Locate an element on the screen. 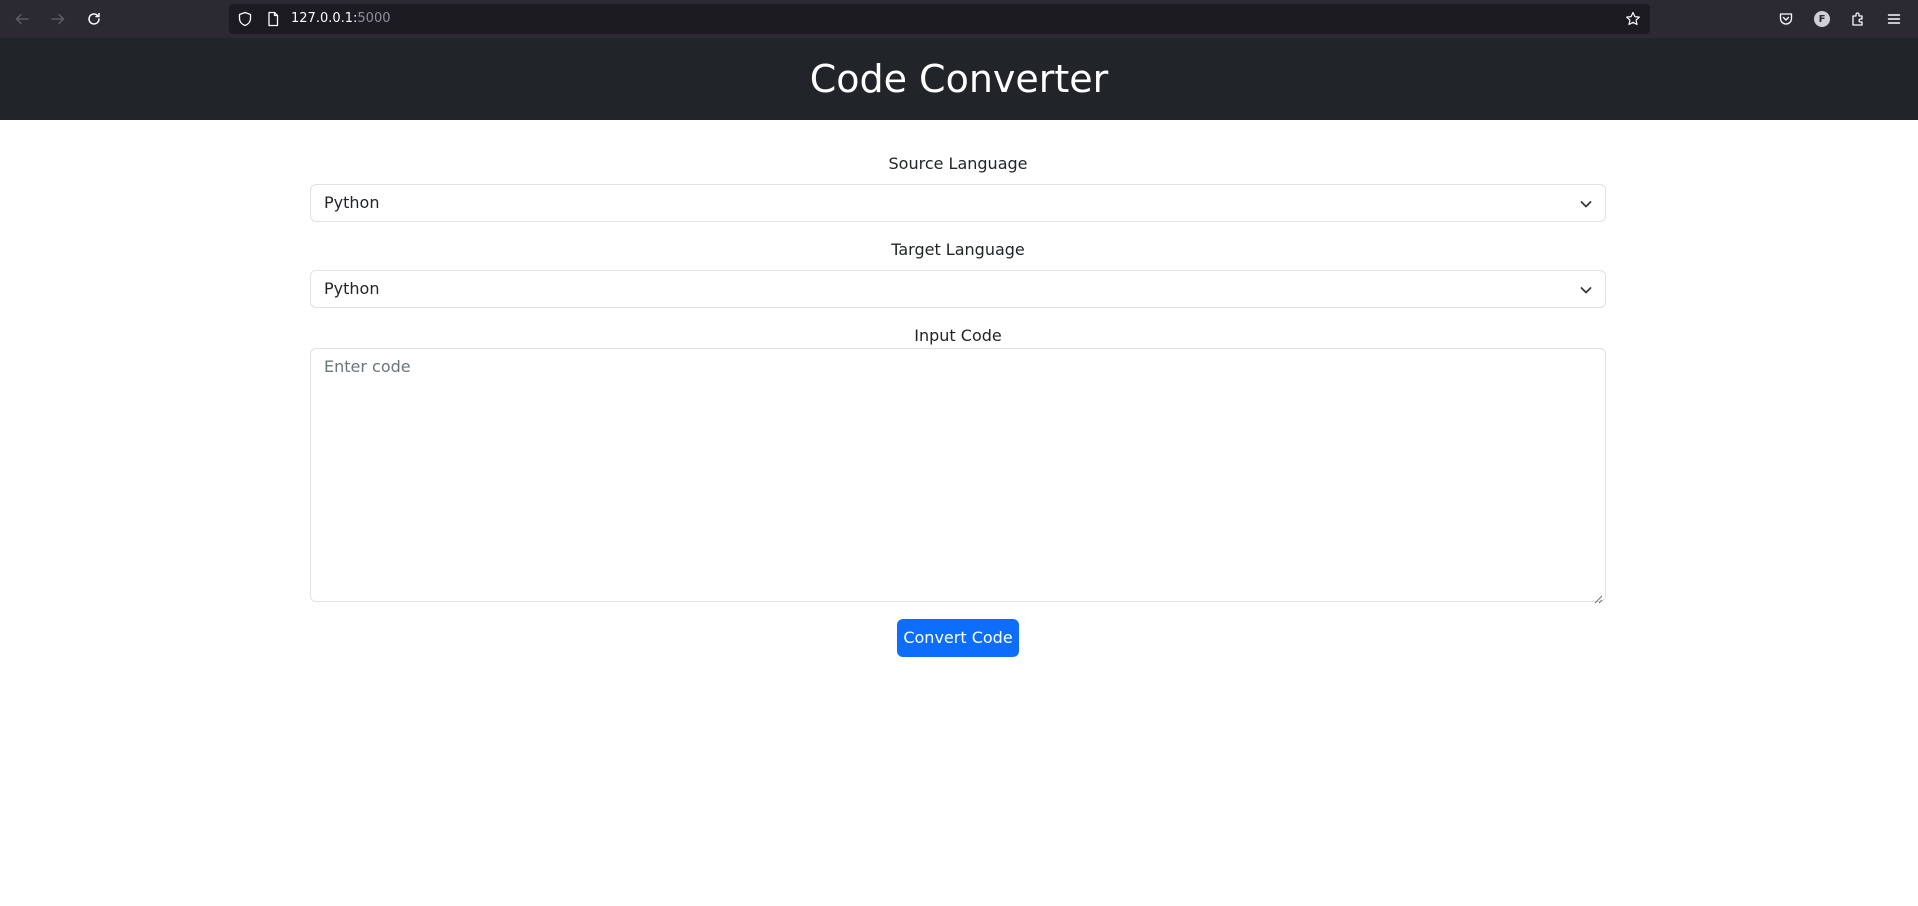 This screenshot has height=906, width=1918. forward-button is located at coordinates (58, 19).